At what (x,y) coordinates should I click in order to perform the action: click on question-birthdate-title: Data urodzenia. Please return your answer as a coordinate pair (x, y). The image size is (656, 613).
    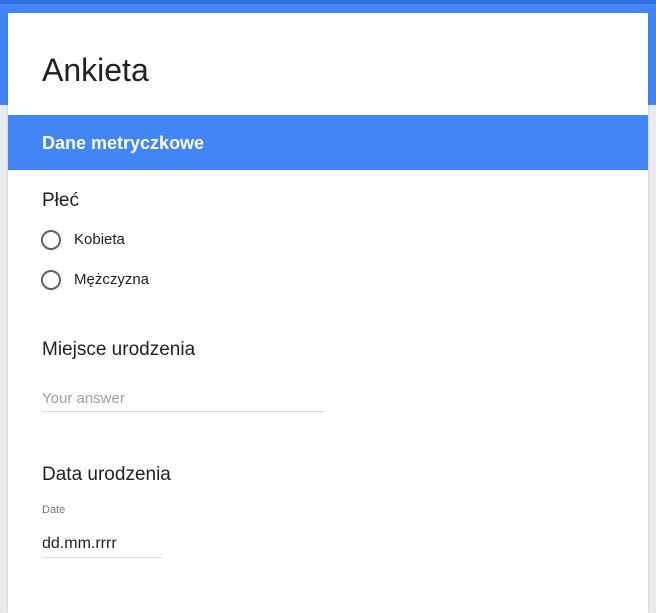
    Looking at the image, I should click on (106, 474).